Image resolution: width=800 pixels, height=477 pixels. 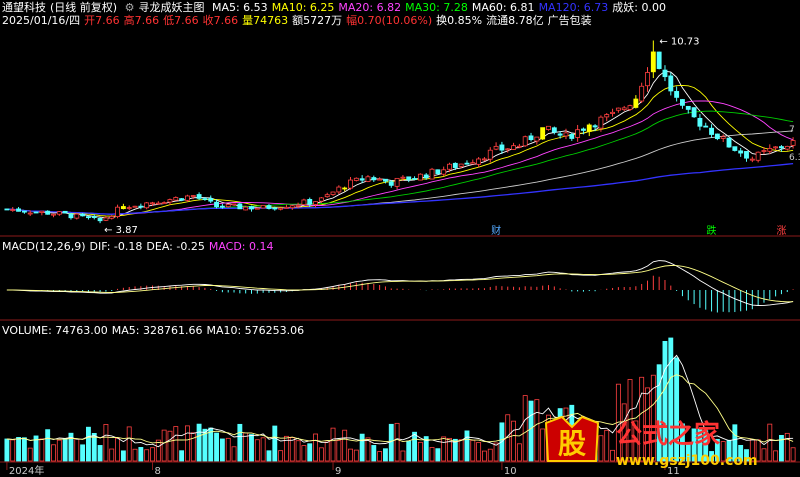 What do you see at coordinates (668, 434) in the screenshot?
I see `watermark-brand: 公式之家` at bounding box center [668, 434].